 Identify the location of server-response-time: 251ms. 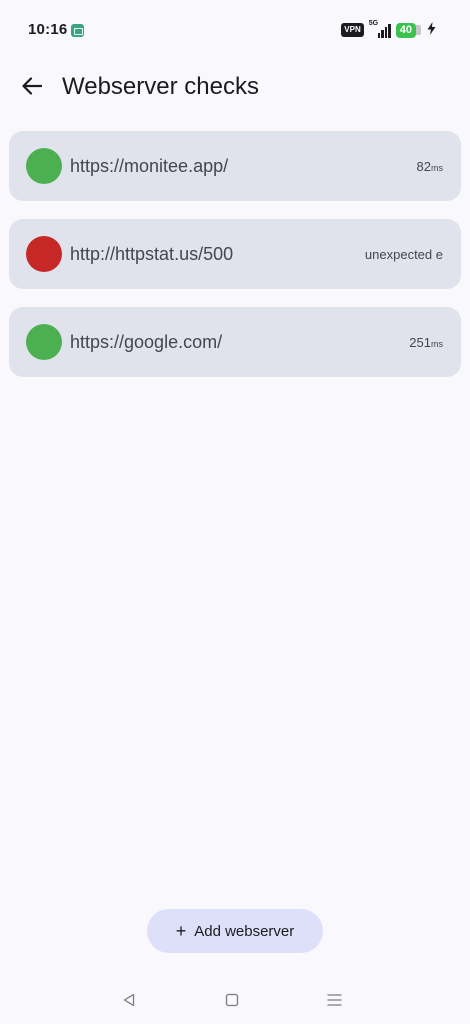
(426, 342).